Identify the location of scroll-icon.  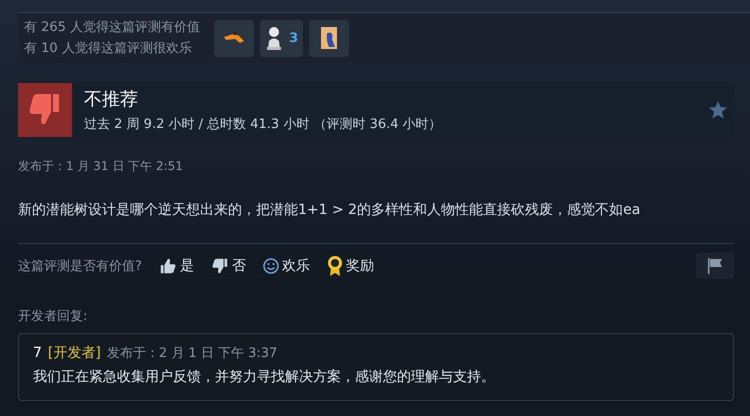
(329, 38).